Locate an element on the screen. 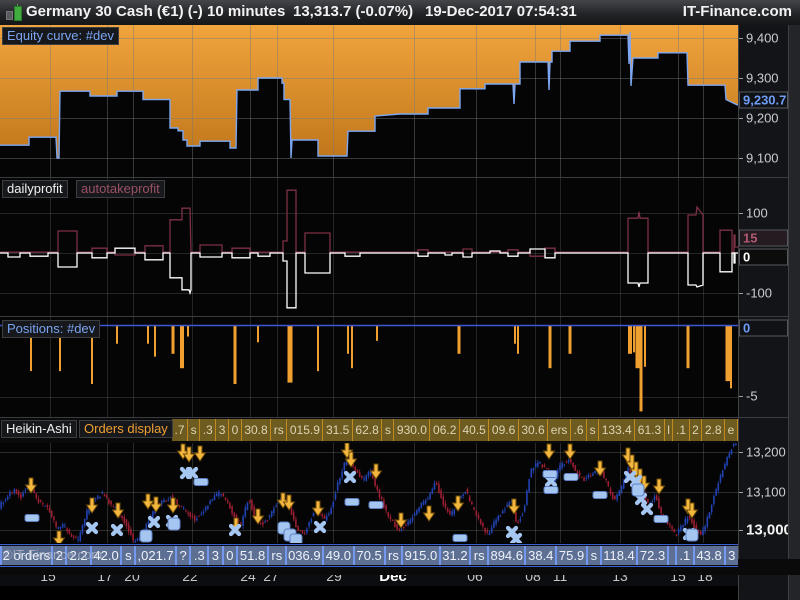  order-strip-cell: 61.3 is located at coordinates (649, 430).